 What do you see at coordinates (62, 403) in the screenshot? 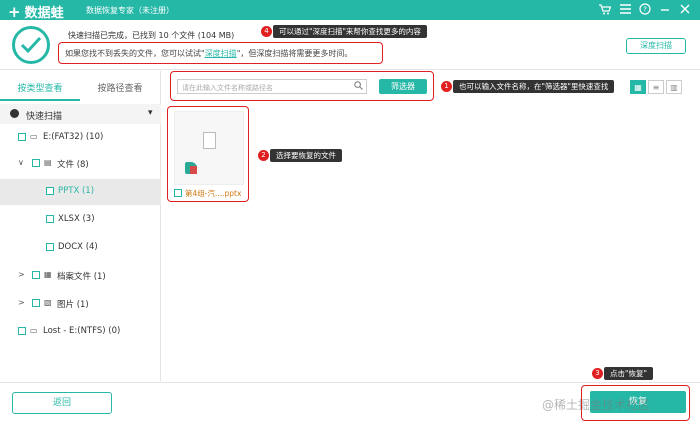
I see `back-button: 返回` at bounding box center [62, 403].